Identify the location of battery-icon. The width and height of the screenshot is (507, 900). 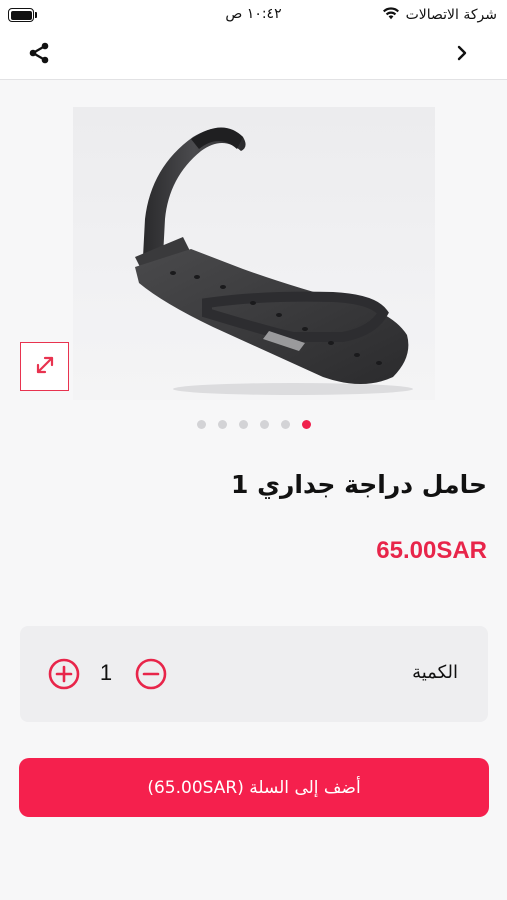
(23, 15).